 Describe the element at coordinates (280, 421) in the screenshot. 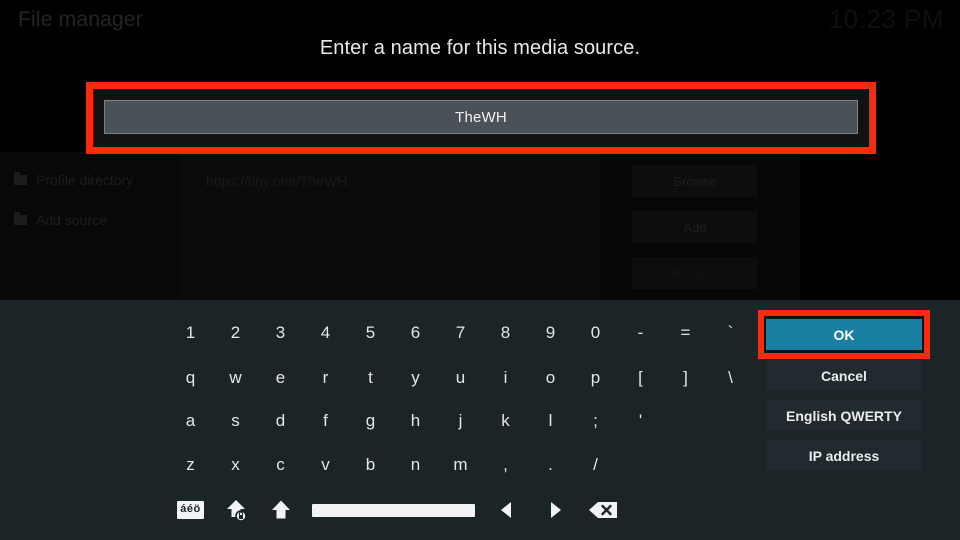

I see `key-d: d` at that location.